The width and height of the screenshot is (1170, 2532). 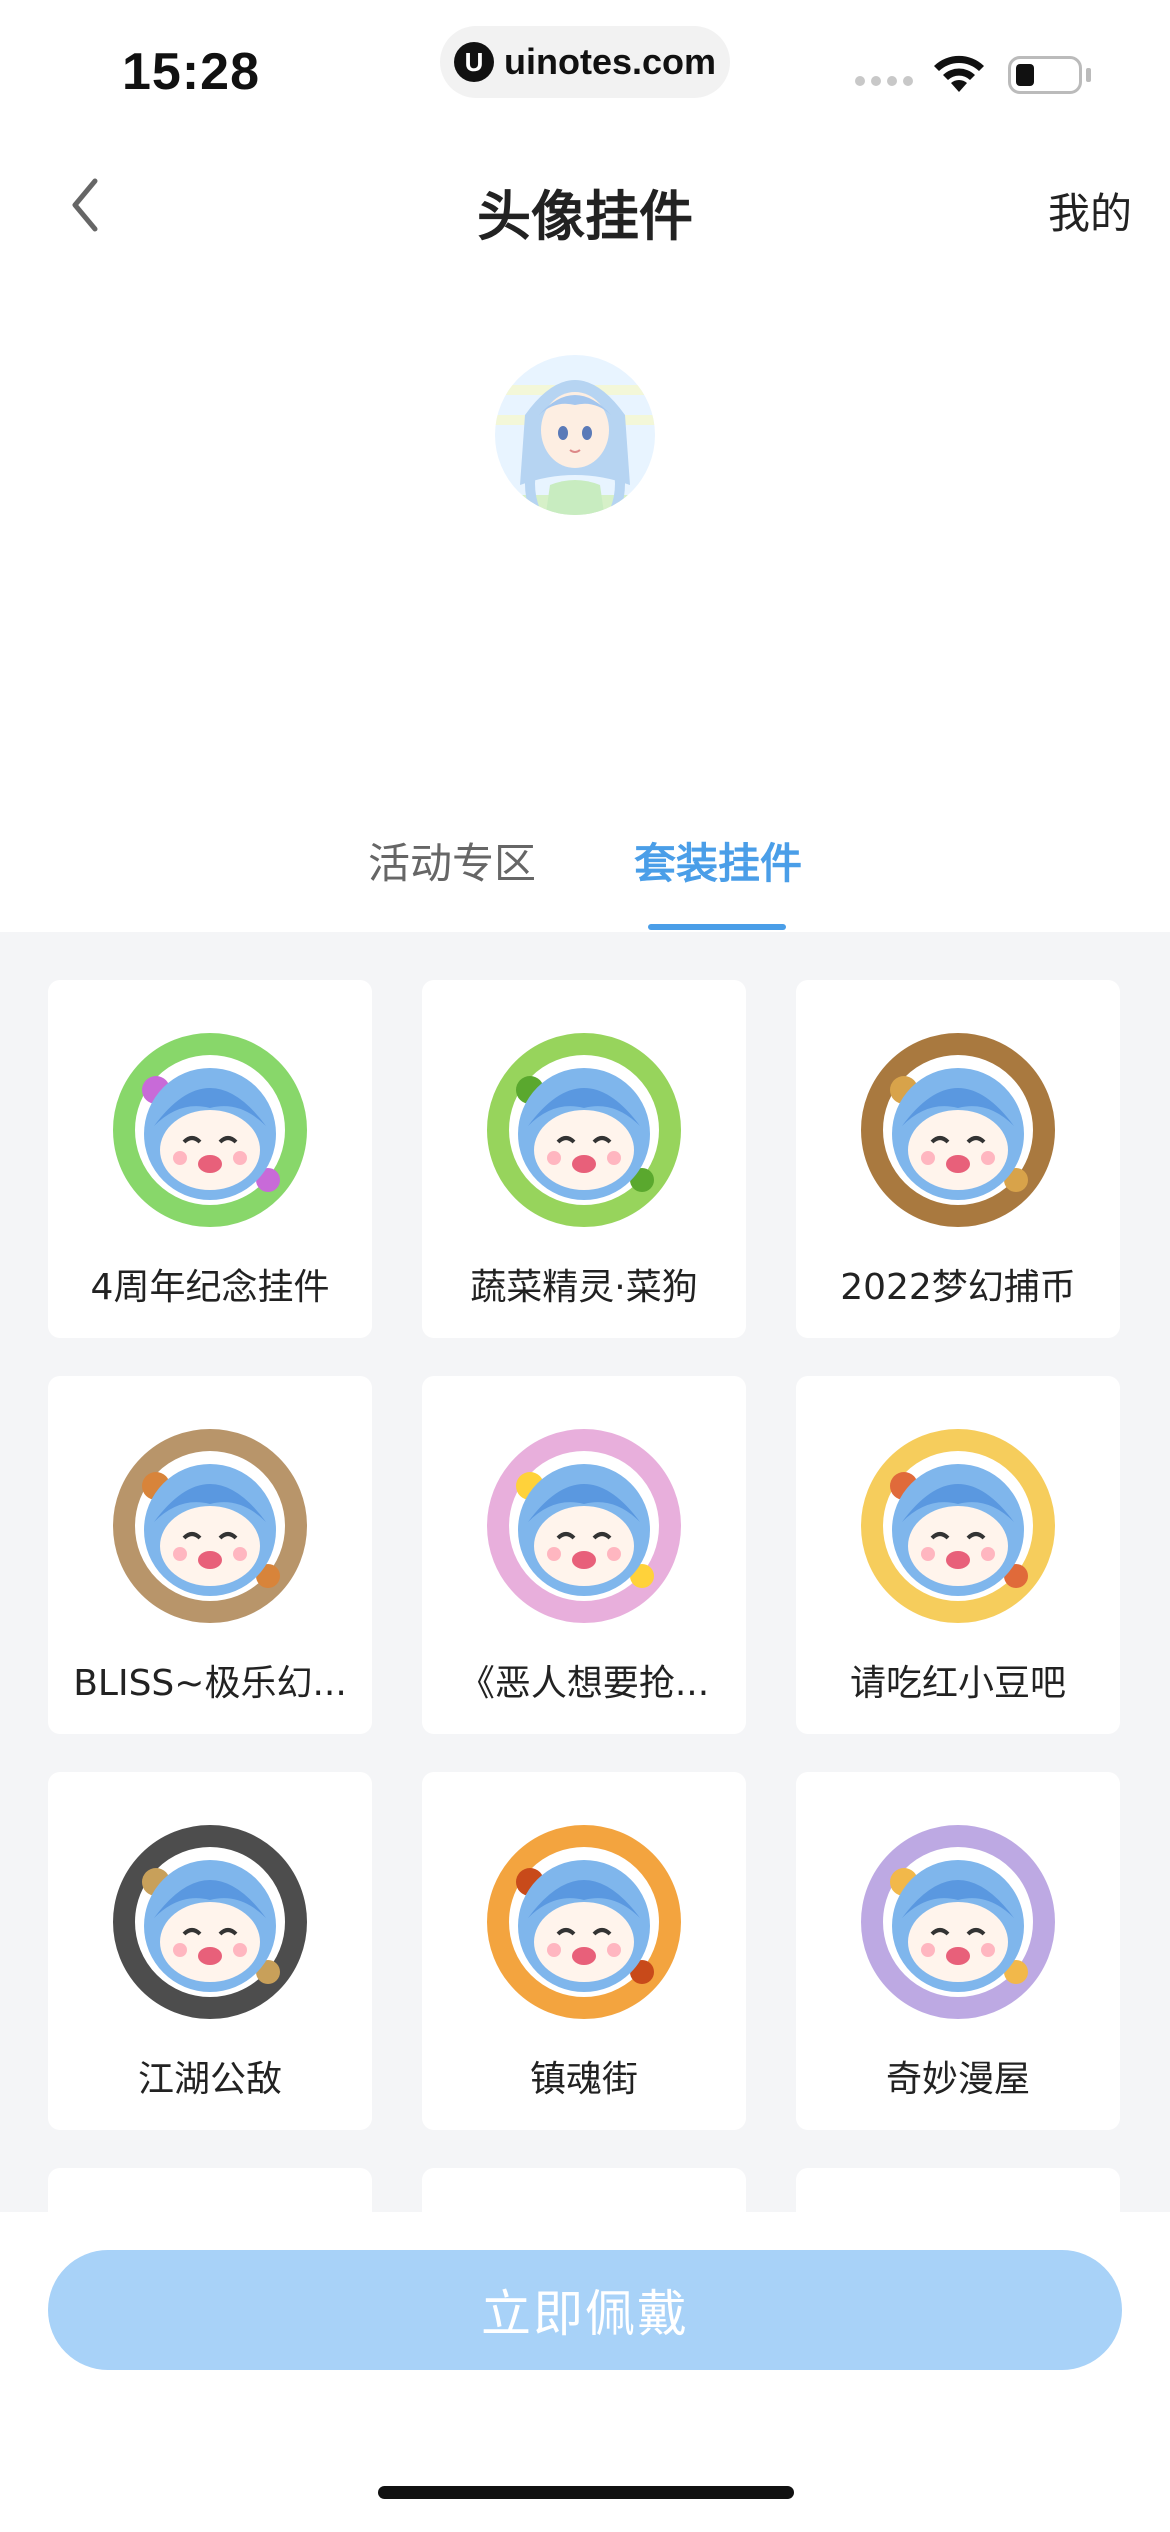 What do you see at coordinates (584, 1287) in the screenshot?
I see `pendant-label: 蔬菜精灵·菜狗` at bounding box center [584, 1287].